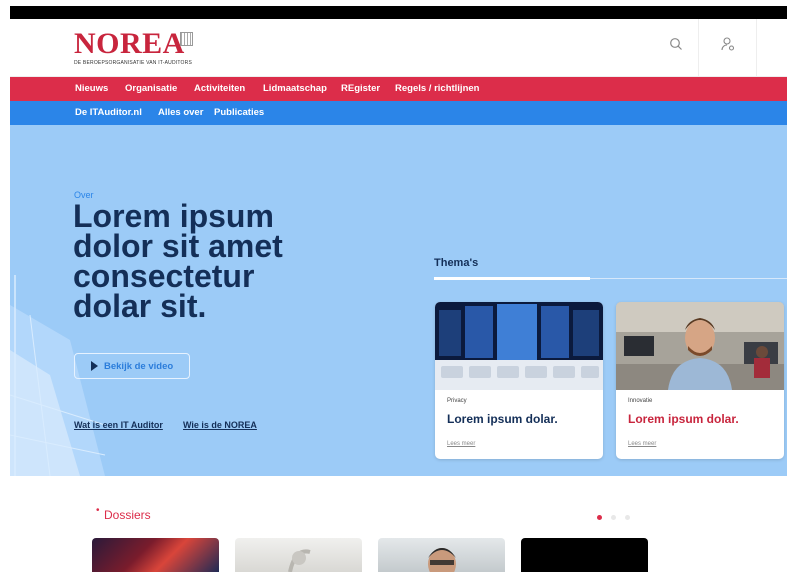 The image size is (787, 572). Describe the element at coordinates (398, 113) in the screenshot. I see `secondary-nav: De ITAuditor.nl Alles over Publicaties` at that location.